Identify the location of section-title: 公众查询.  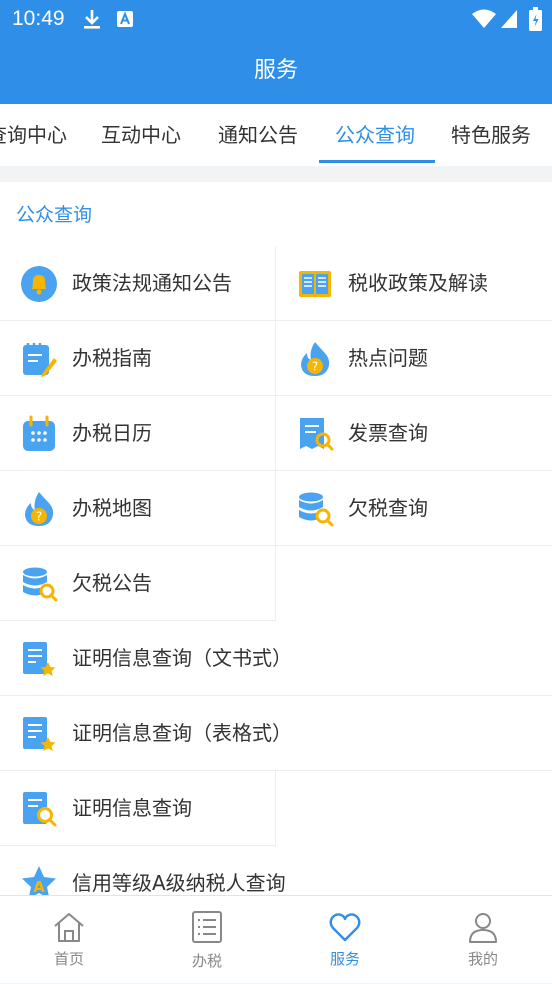
(54, 215).